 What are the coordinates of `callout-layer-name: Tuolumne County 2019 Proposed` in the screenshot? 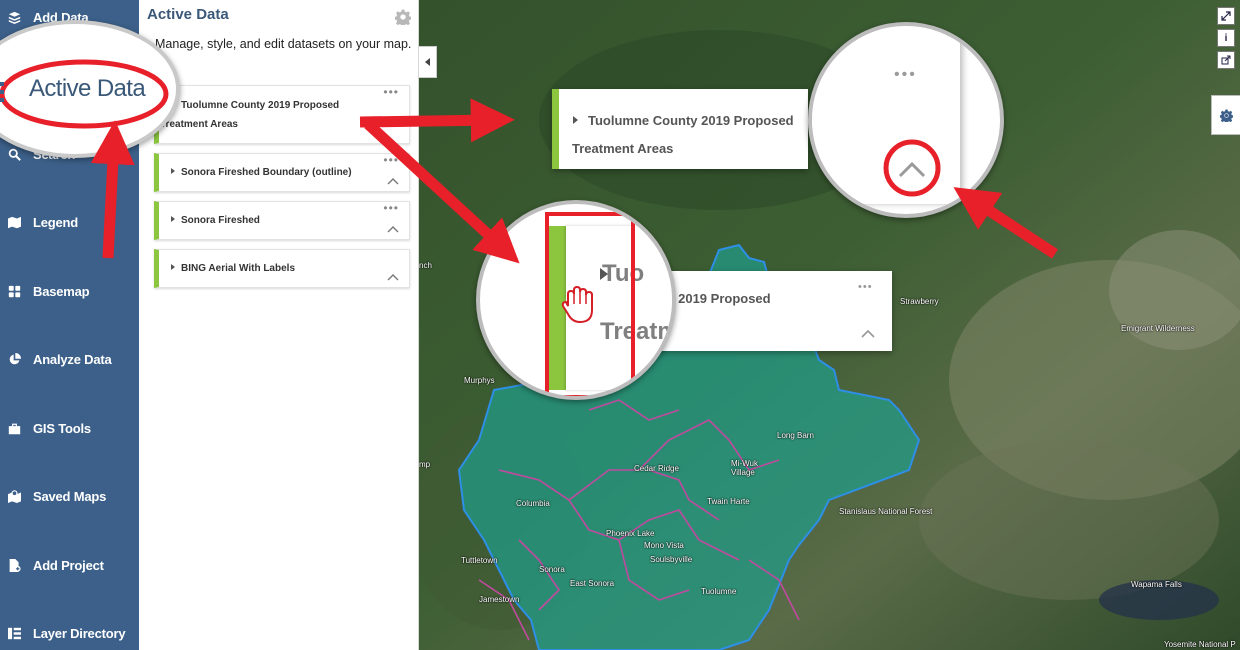 It's located at (691, 120).